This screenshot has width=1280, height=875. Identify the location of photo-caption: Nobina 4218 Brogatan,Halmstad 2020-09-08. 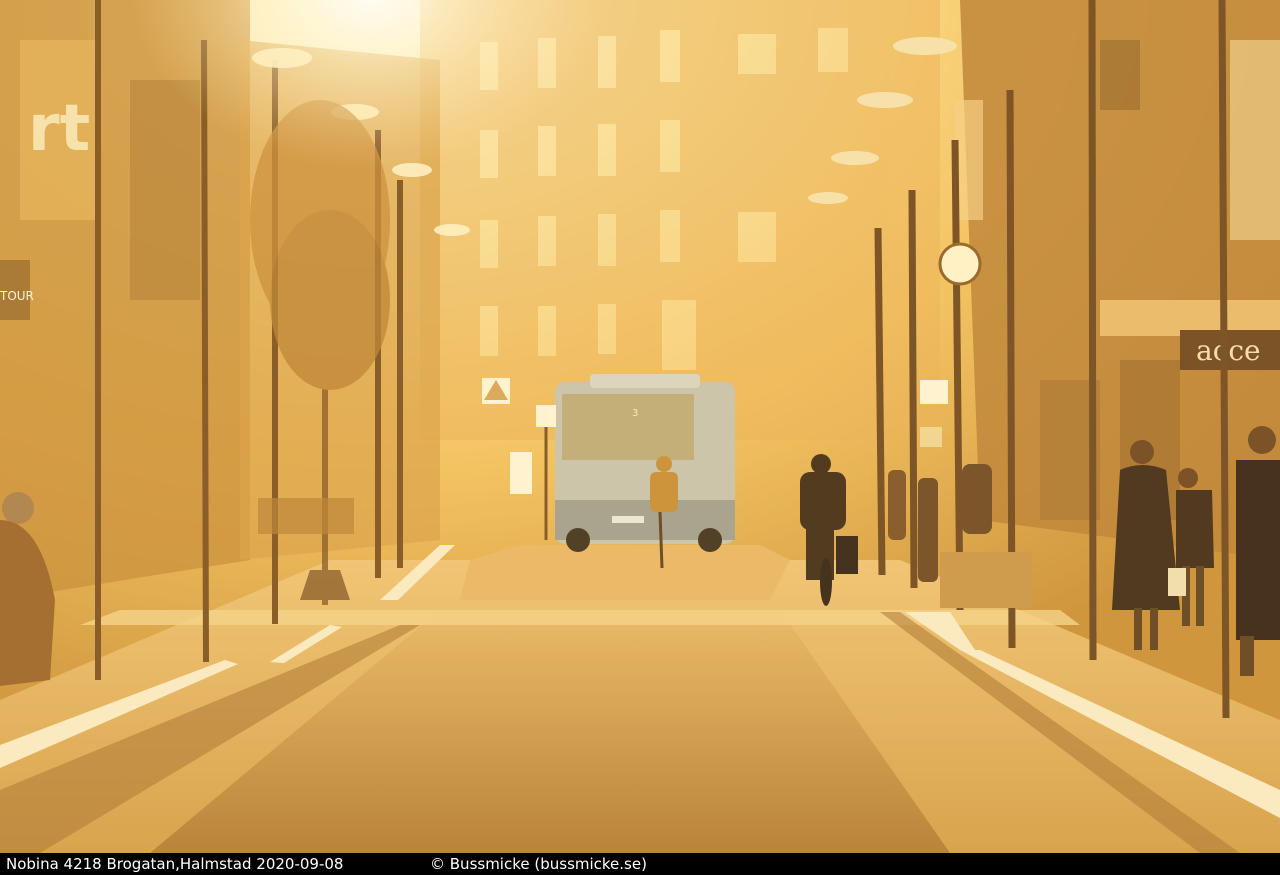
(175, 864).